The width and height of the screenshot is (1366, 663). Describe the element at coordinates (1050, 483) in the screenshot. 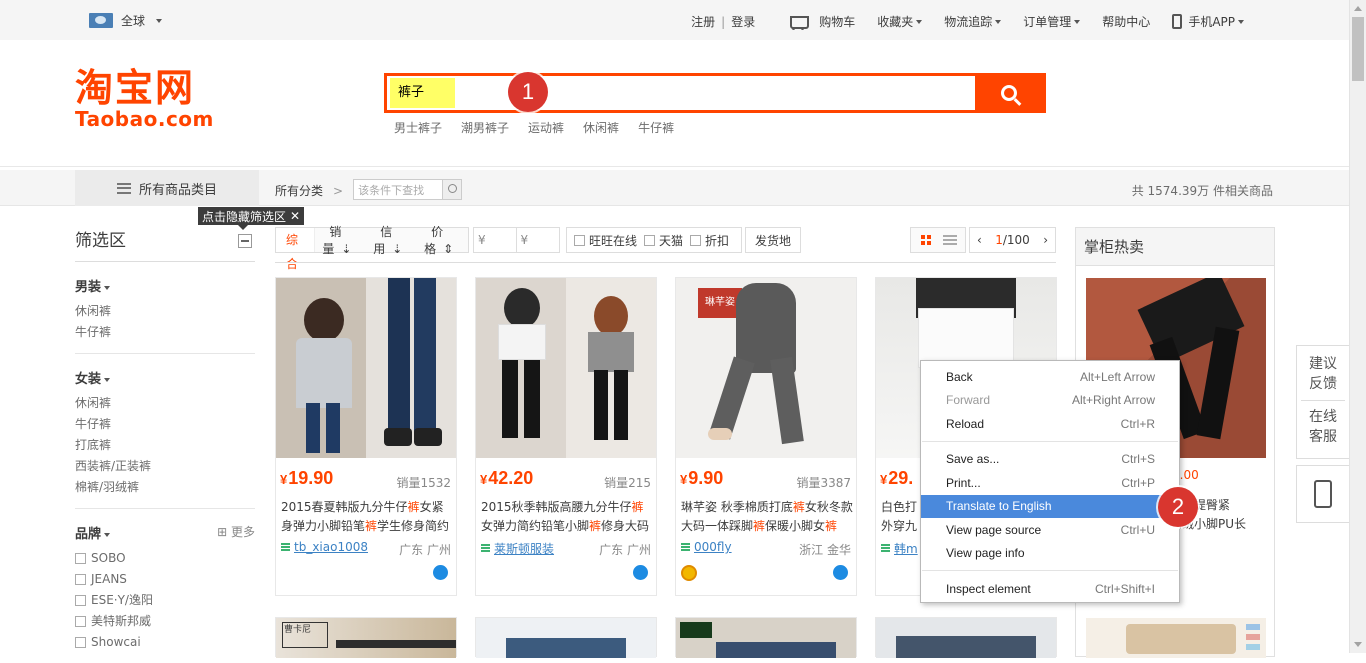

I see `menu-item-print: Print... Ctrl+P` at that location.